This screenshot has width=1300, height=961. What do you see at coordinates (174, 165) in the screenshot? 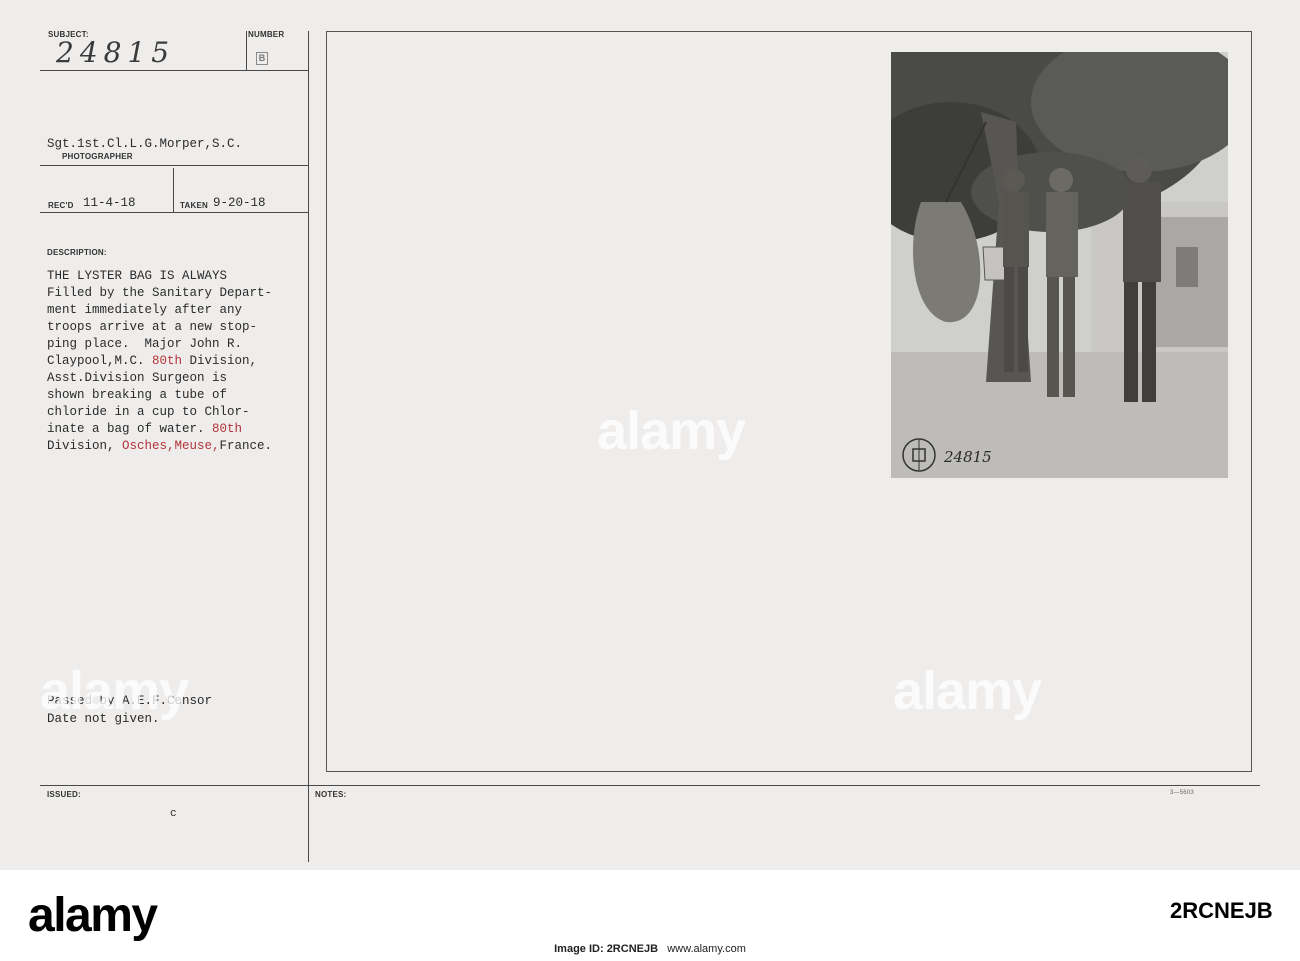
I see `rule-photographer` at bounding box center [174, 165].